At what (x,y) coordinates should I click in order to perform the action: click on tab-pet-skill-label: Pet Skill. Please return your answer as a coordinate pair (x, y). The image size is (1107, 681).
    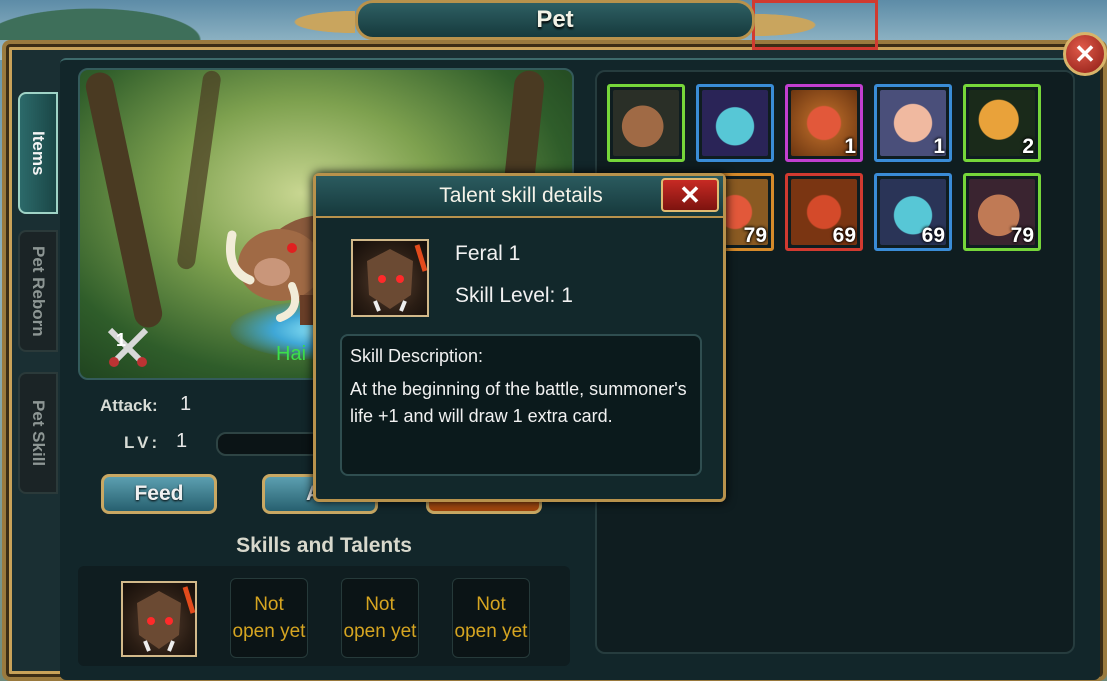
    Looking at the image, I should click on (38, 433).